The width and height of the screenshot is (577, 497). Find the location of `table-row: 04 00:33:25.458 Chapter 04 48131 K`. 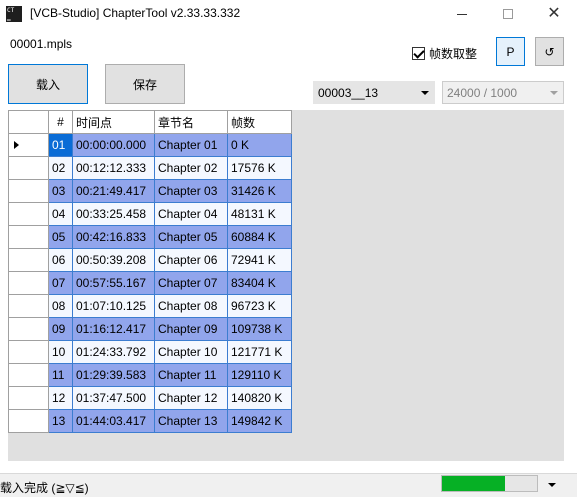

table-row: 04 00:33:25.458 Chapter 04 48131 K is located at coordinates (150, 214).